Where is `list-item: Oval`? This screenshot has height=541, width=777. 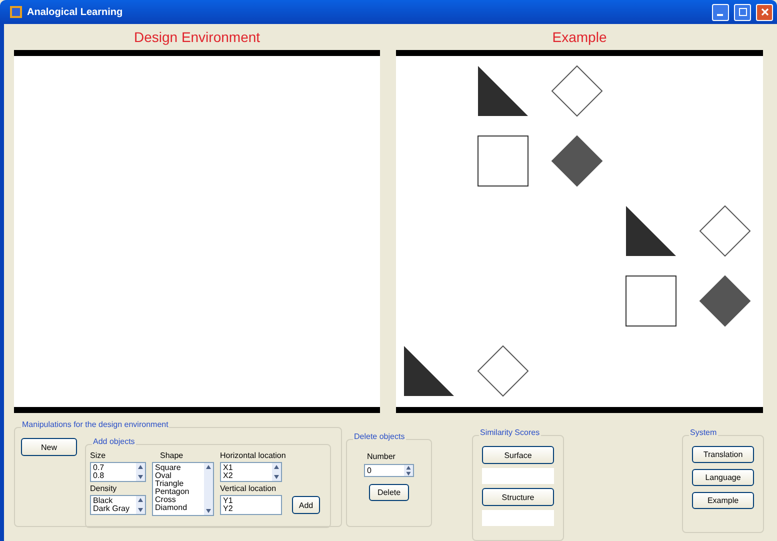 list-item: Oval is located at coordinates (178, 476).